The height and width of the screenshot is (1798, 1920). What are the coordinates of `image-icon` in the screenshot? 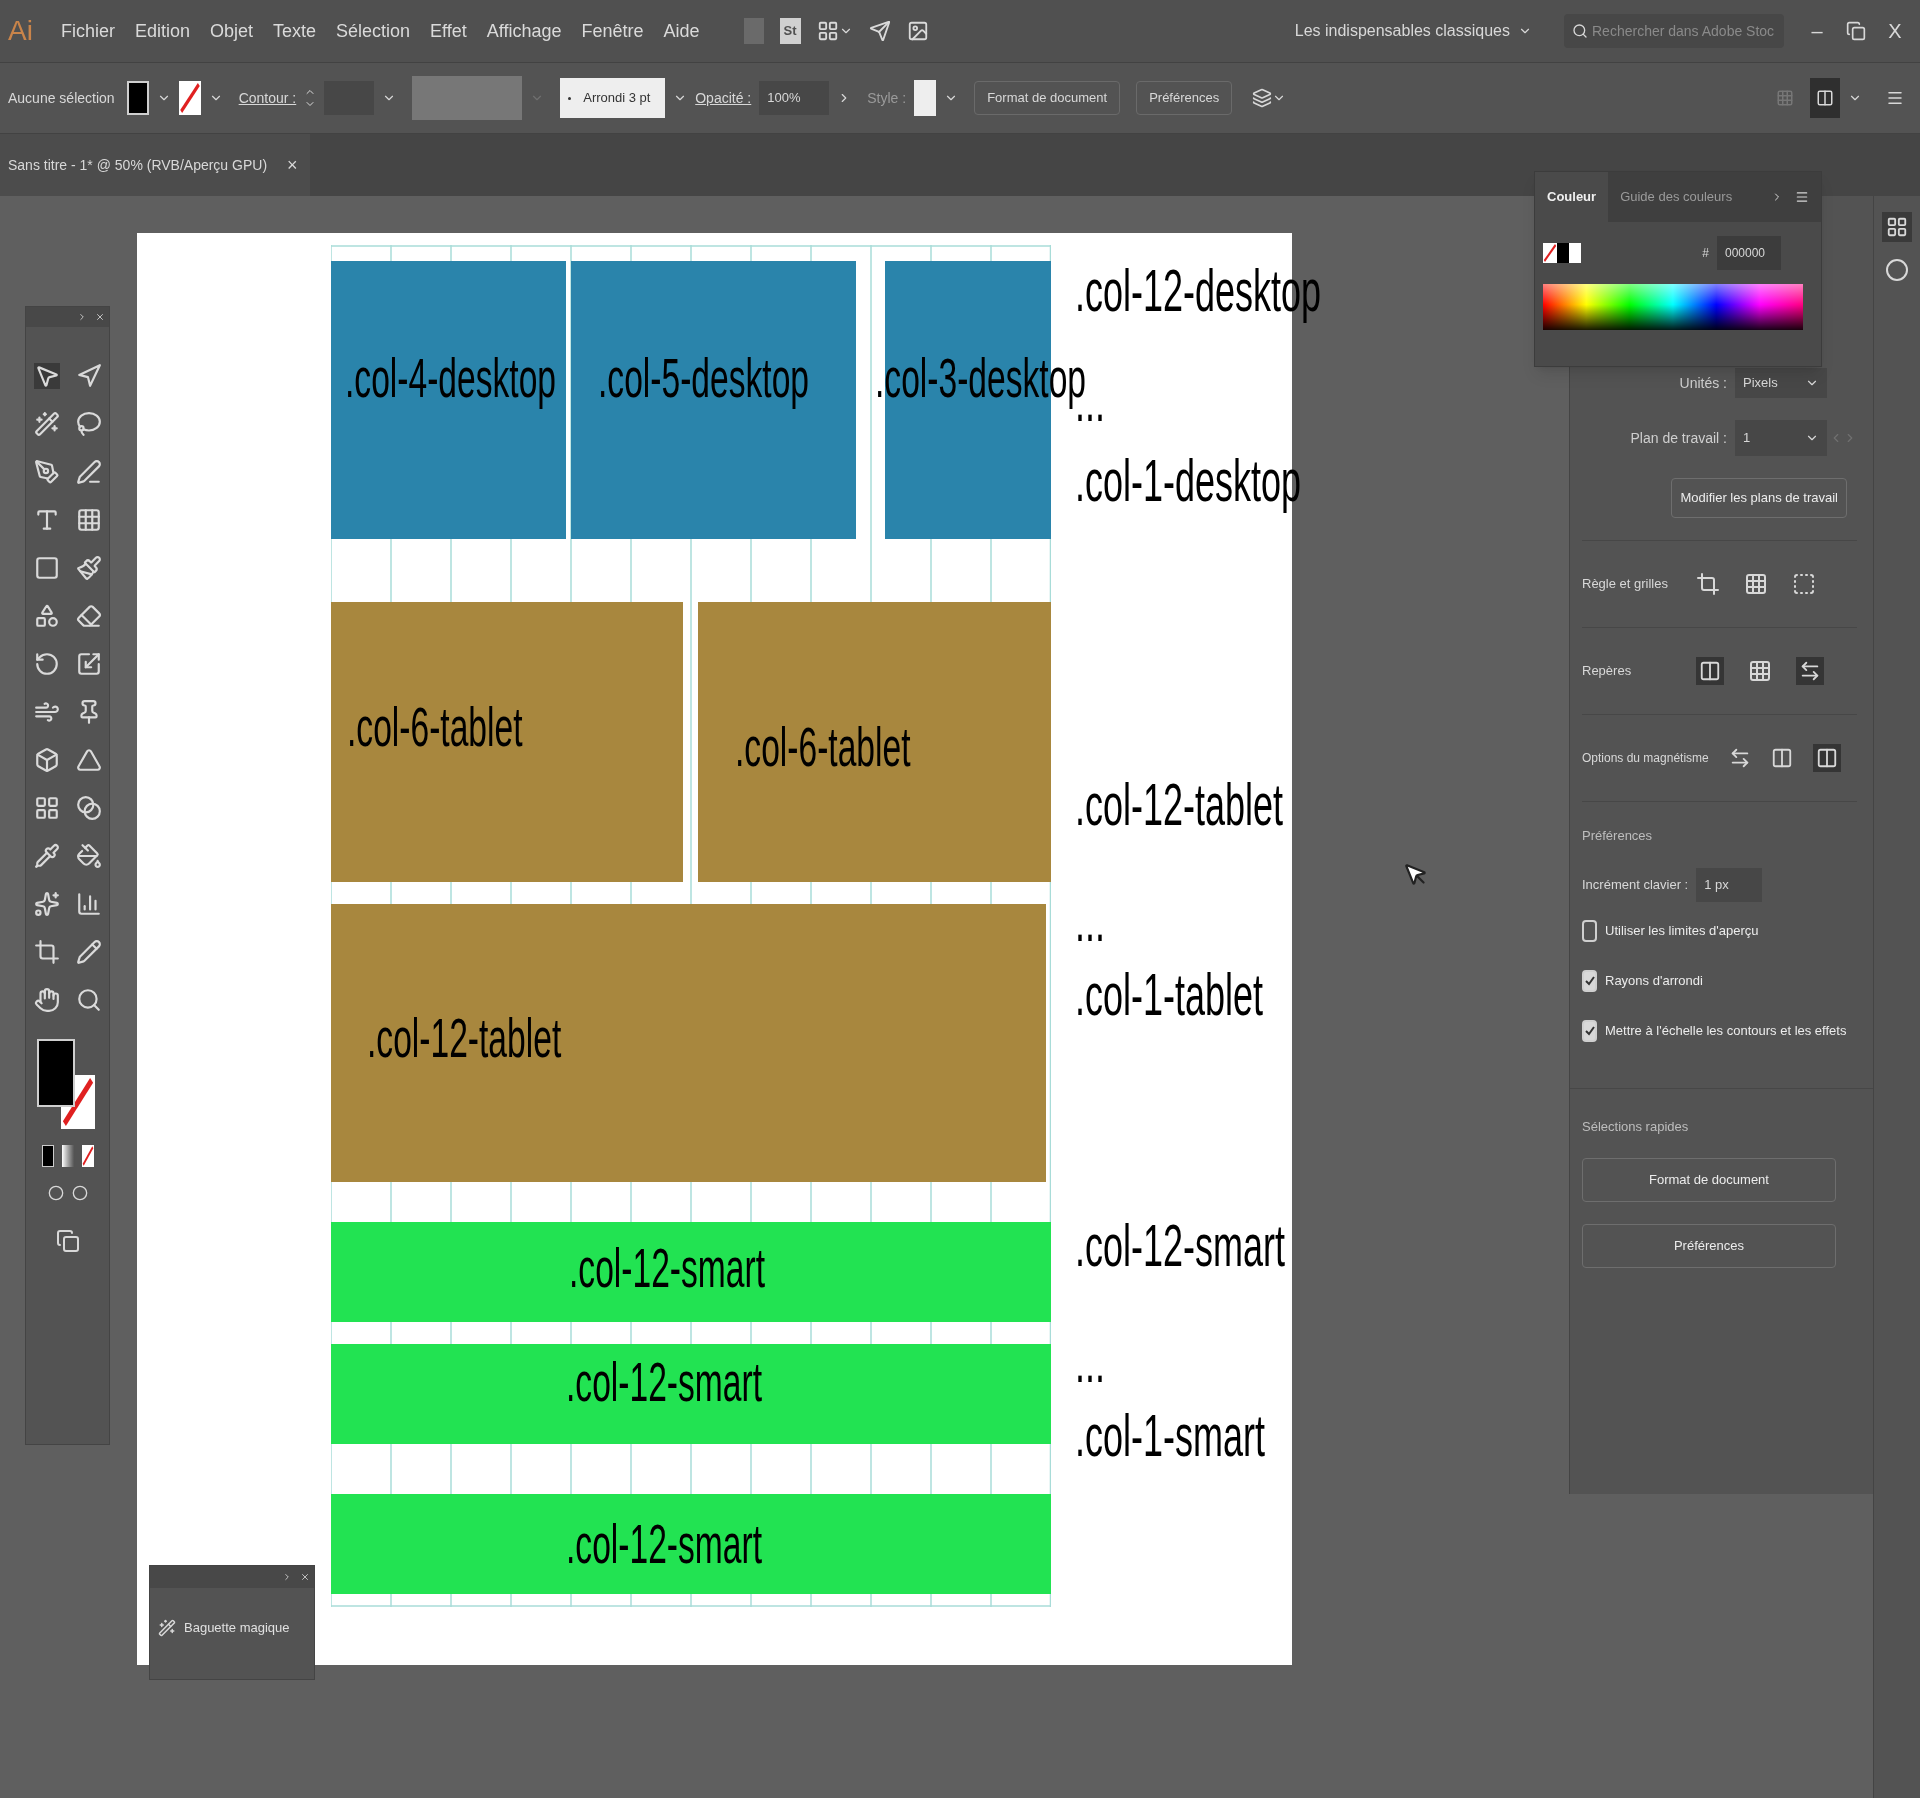 It's located at (917, 31).